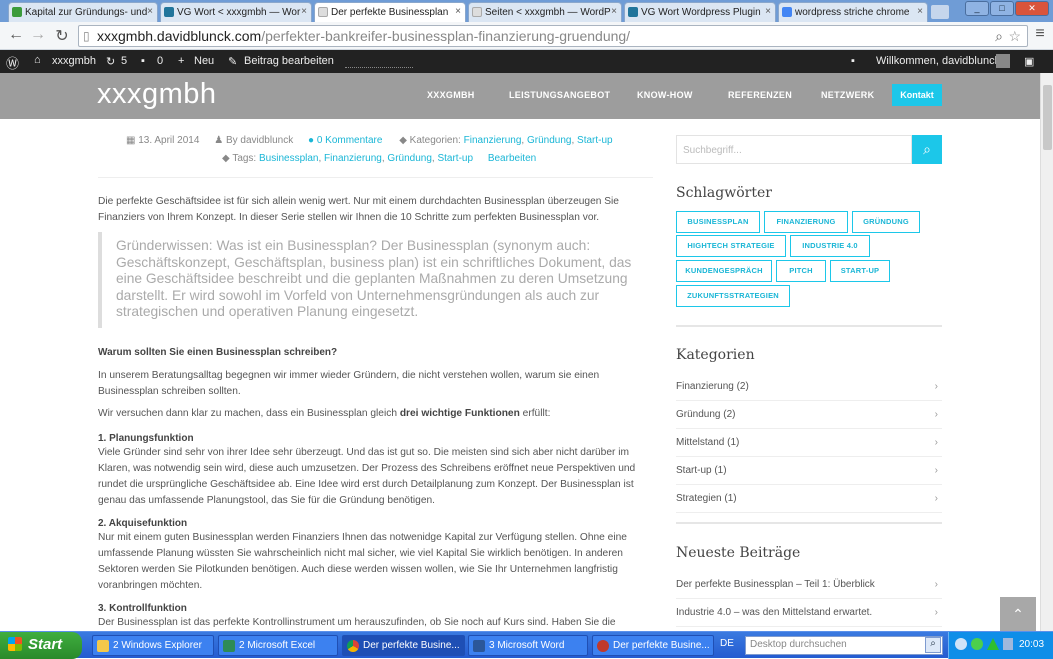 Image resolution: width=1053 pixels, height=659 pixels. I want to click on taskbar-item: 2 Microsoft Excel, so click(278, 645).